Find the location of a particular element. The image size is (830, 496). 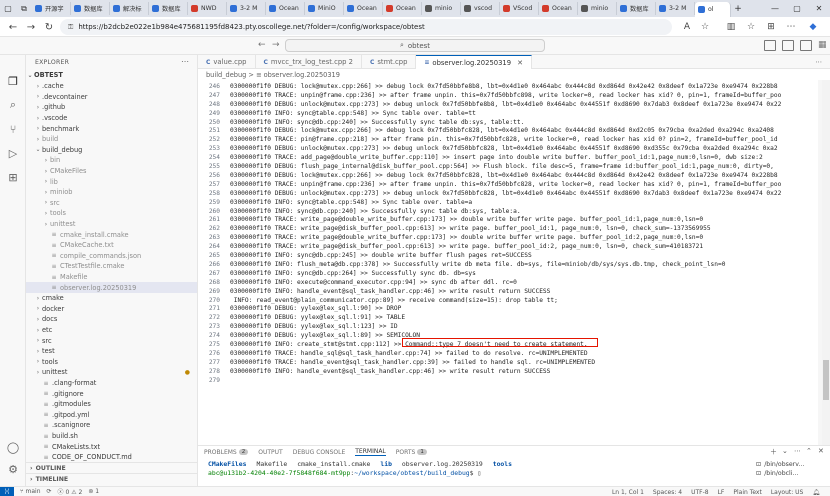

close-window-icon: ✕ is located at coordinates (819, 8).